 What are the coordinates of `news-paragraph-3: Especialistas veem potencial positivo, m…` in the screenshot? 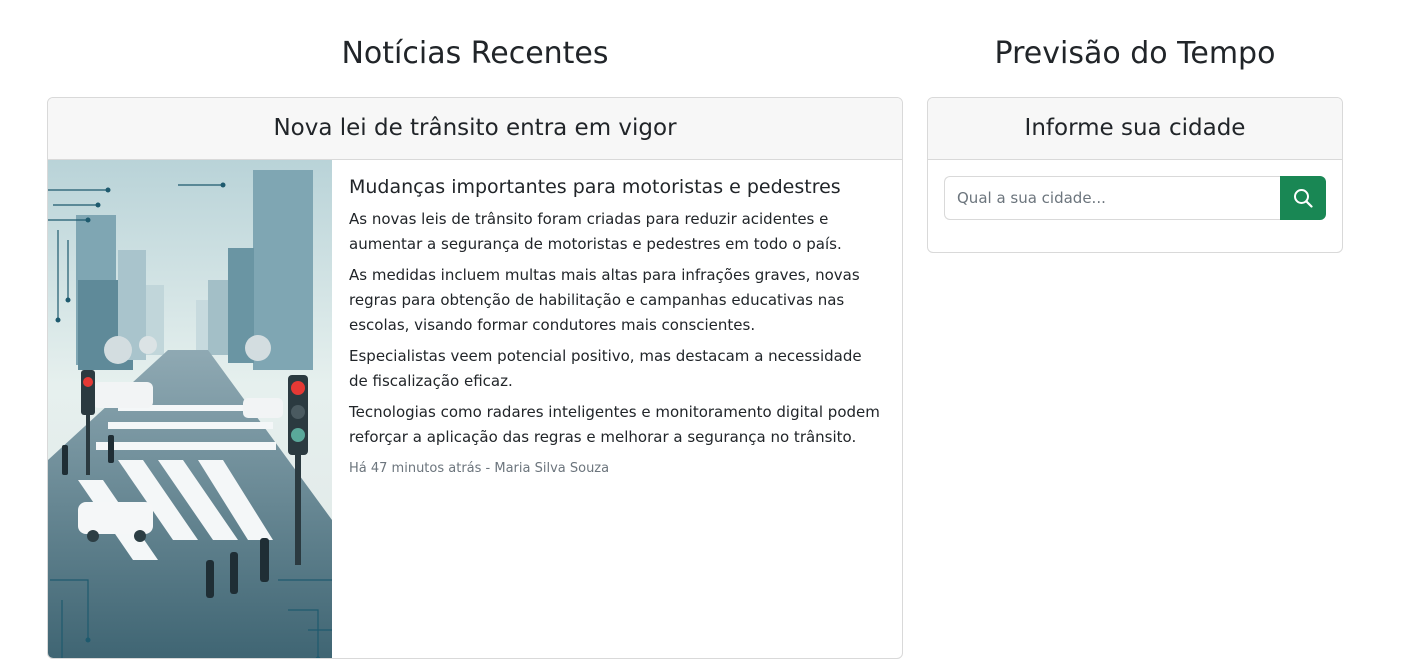 It's located at (605, 368).